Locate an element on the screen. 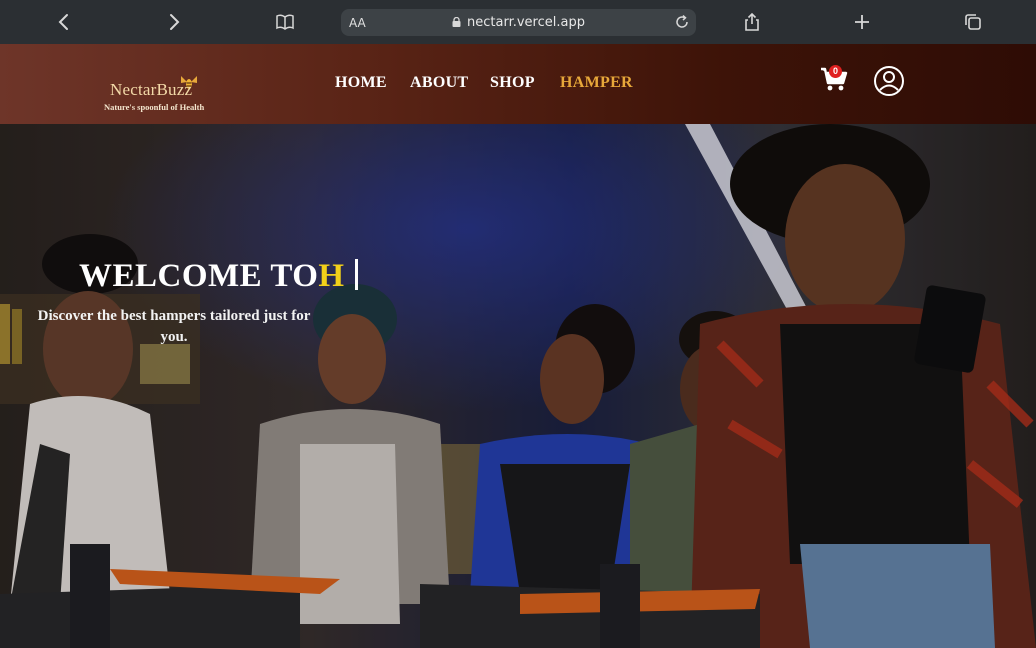 The height and width of the screenshot is (648, 1036). url-text: nectarr.vercel.app is located at coordinates (526, 22).